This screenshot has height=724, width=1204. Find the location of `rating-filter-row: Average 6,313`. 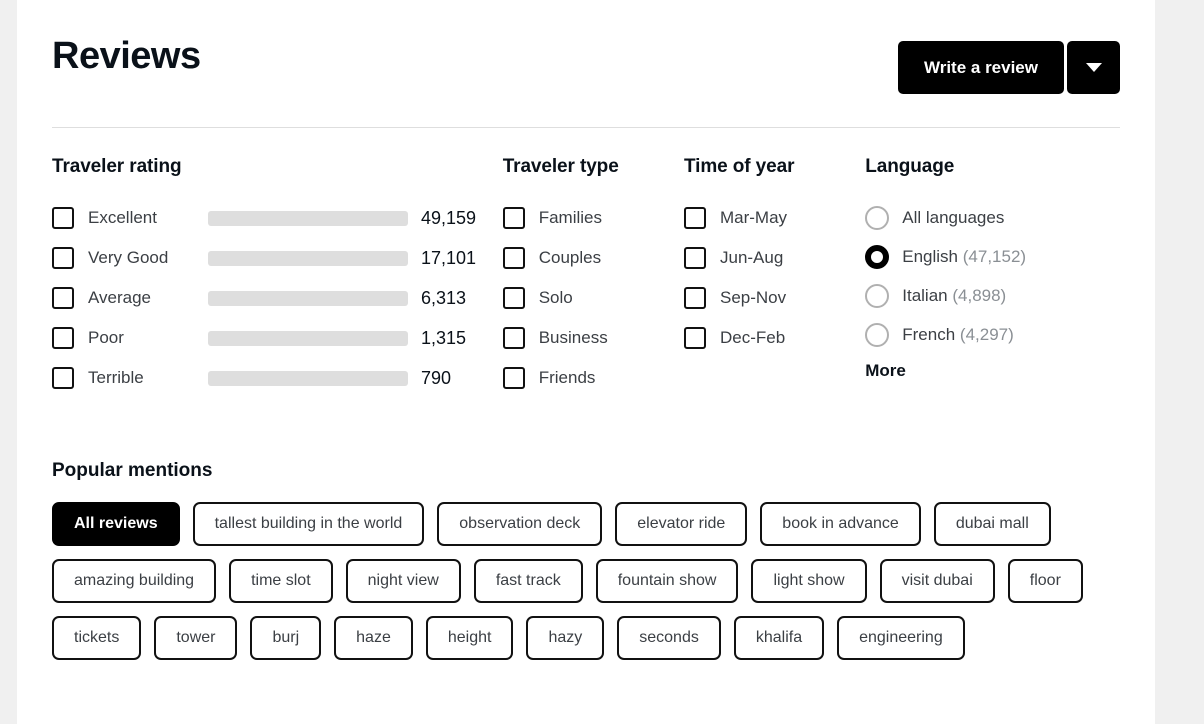

rating-filter-row: Average 6,313 is located at coordinates (277, 298).